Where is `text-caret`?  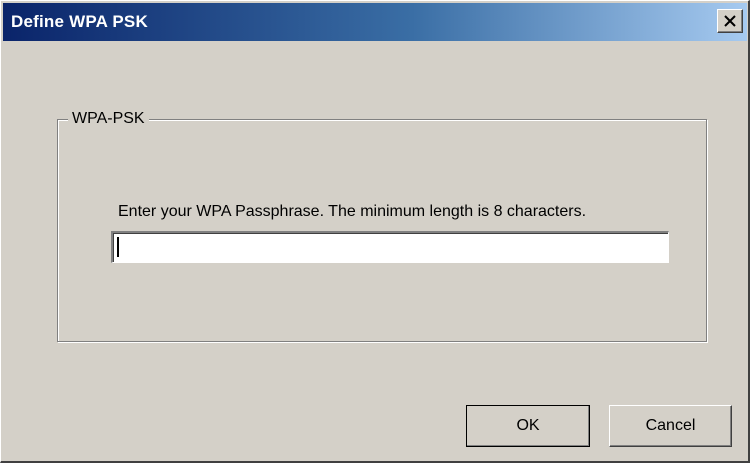
text-caret is located at coordinates (118, 247).